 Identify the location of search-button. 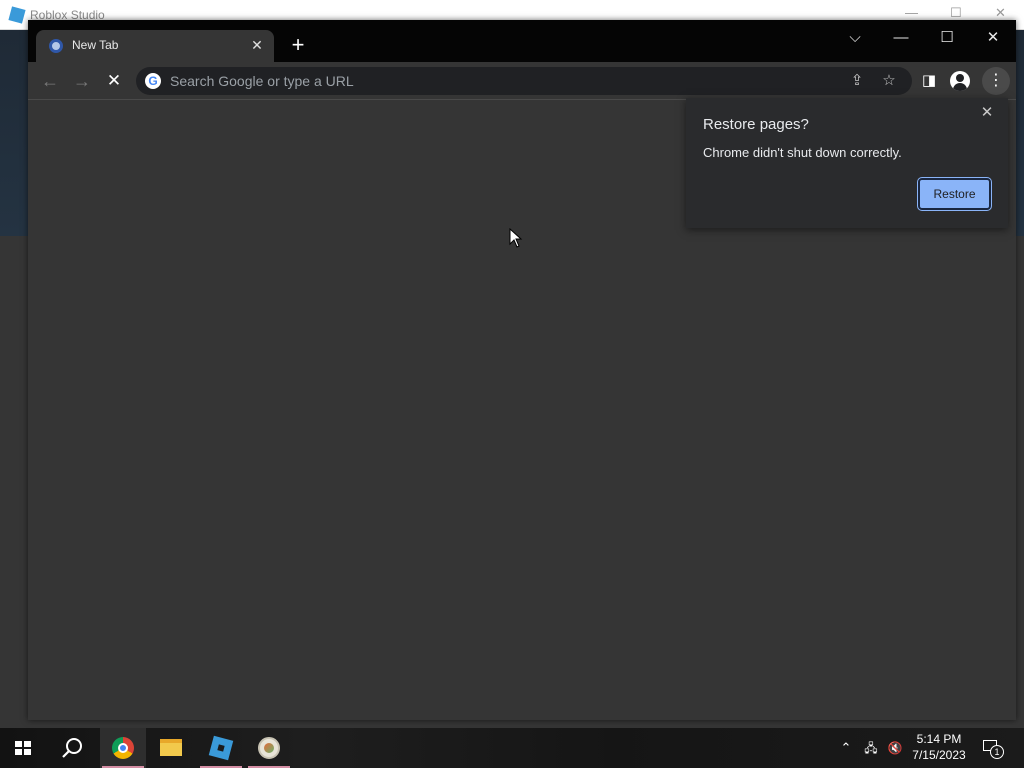
(71, 748).